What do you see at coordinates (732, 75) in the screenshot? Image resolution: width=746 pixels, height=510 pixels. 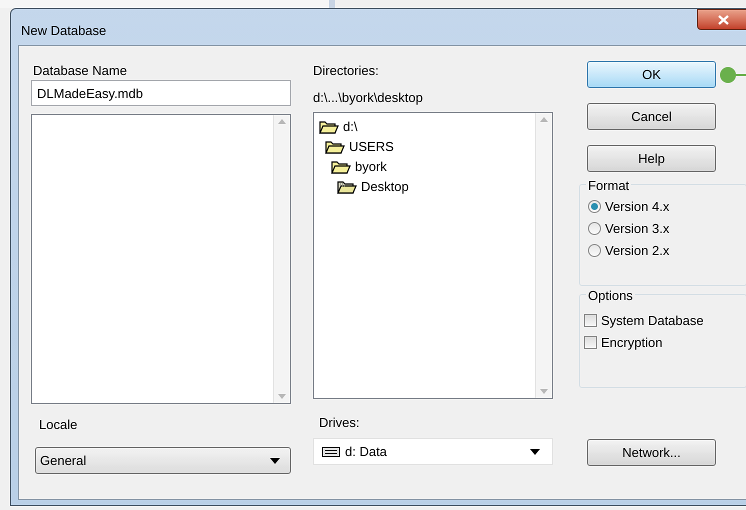 I see `pointer-marker-icon` at bounding box center [732, 75].